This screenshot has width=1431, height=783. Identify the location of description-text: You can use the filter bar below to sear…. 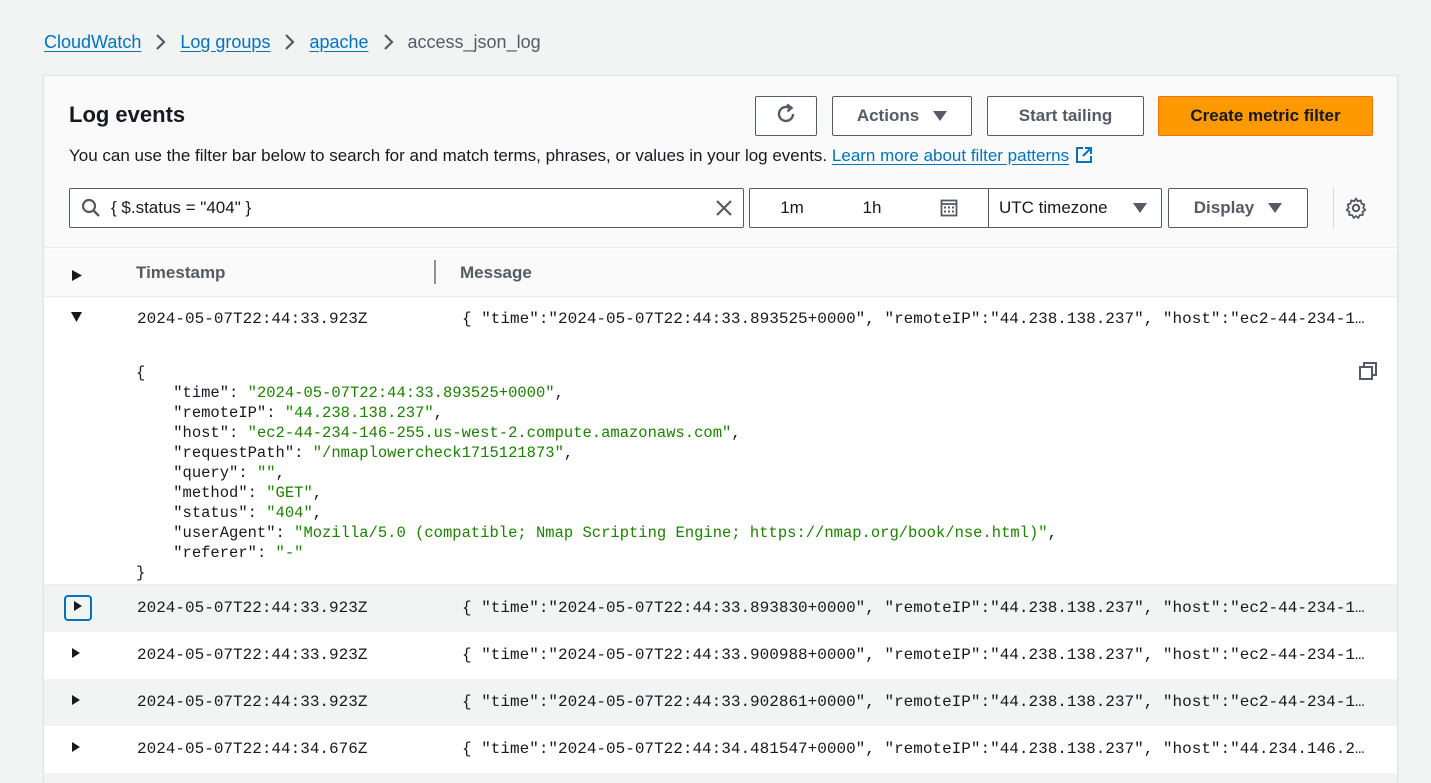
(448, 155).